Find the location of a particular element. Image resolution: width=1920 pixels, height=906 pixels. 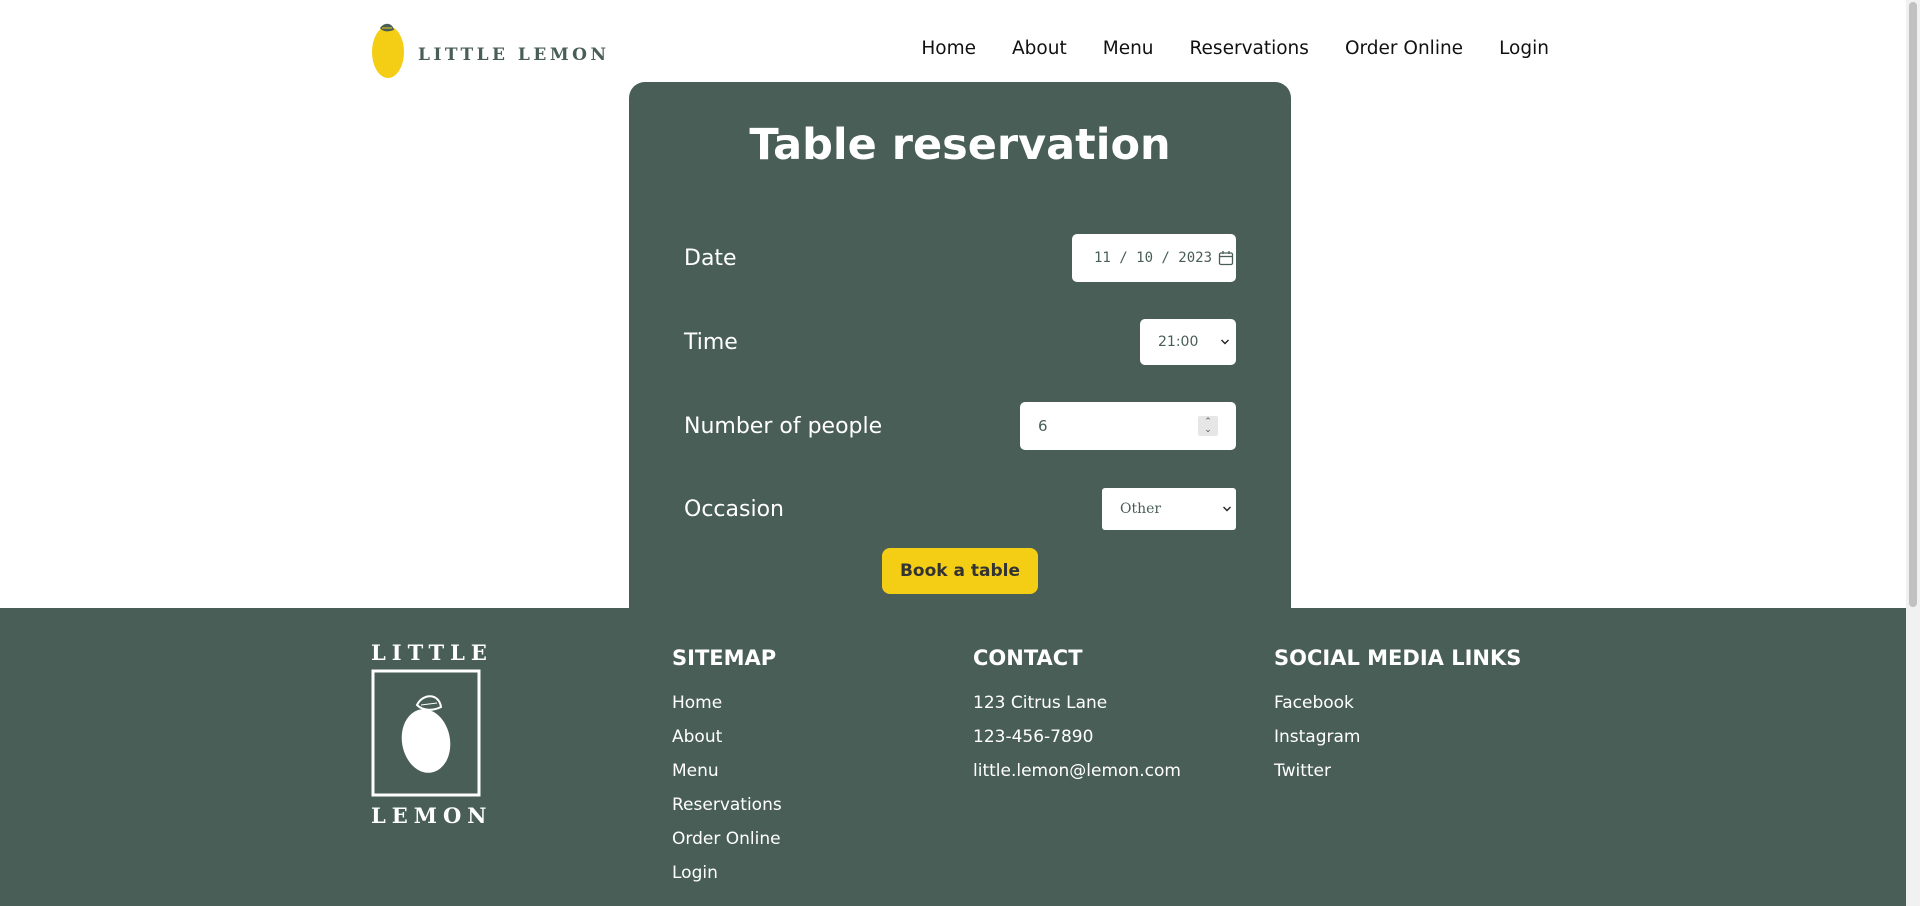

social-heading: SOCIAL MEDIA LINKS is located at coordinates (1398, 658).